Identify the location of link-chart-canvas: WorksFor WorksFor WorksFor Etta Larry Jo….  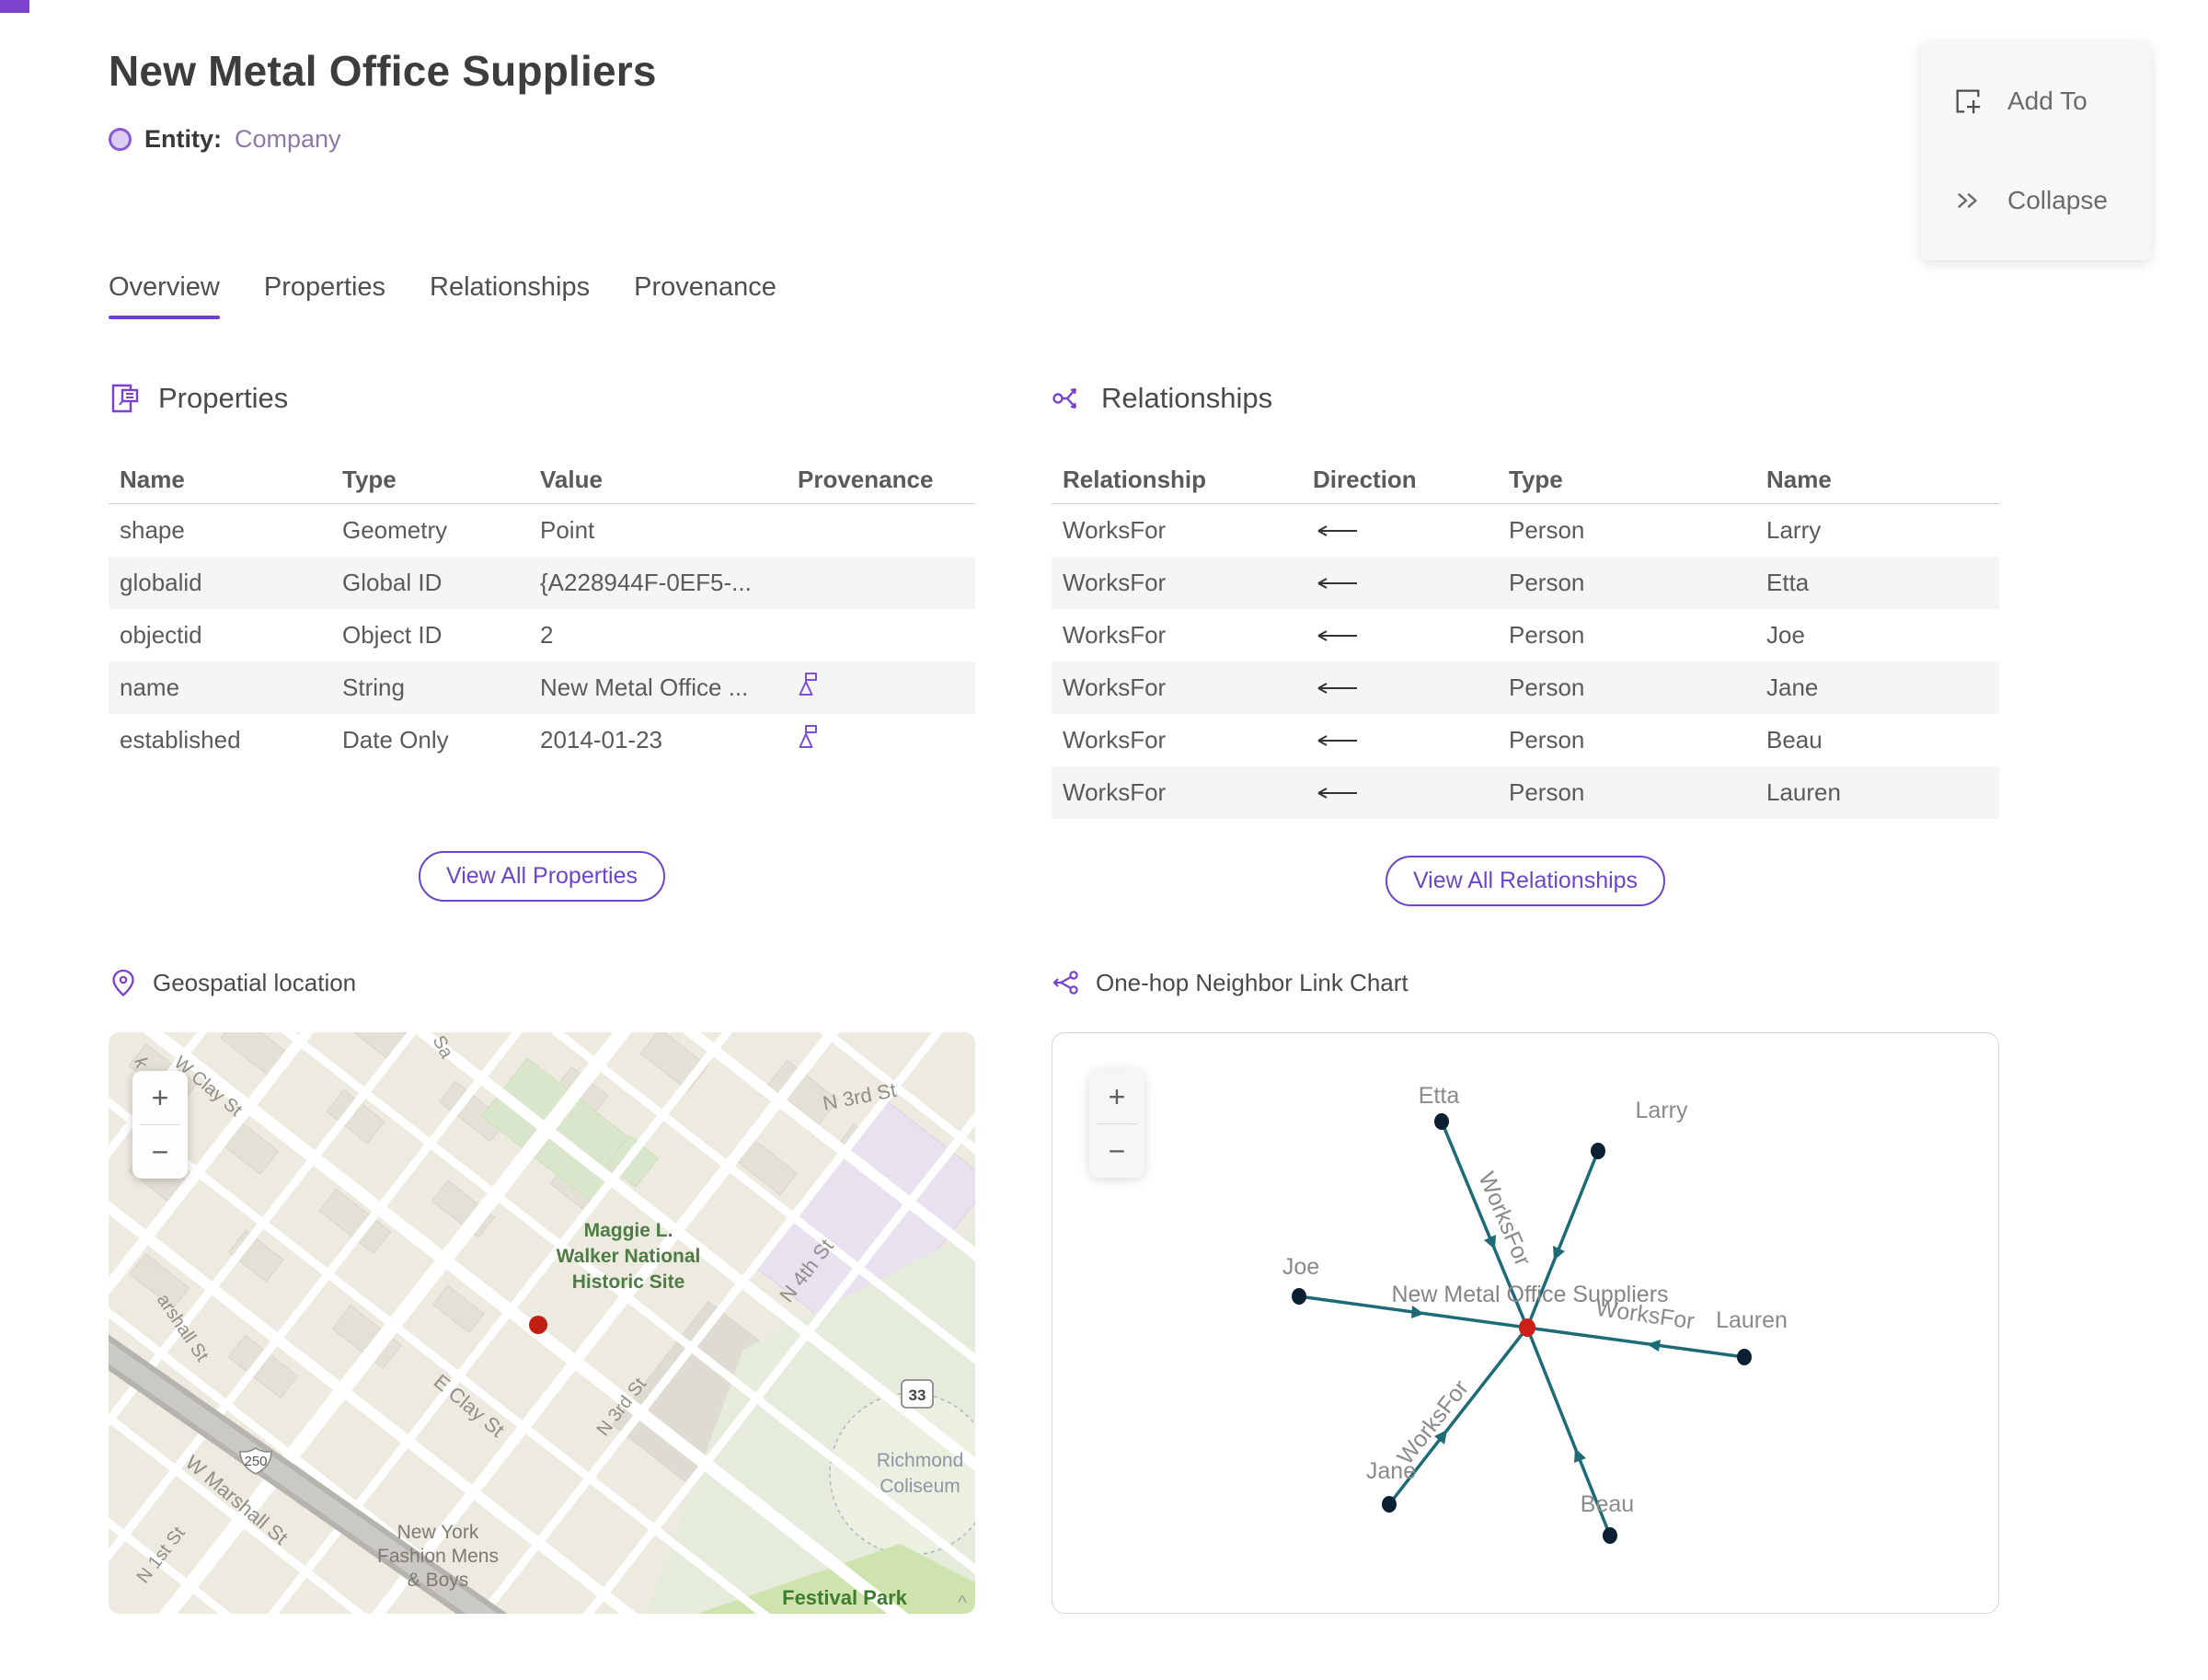
(1525, 1323).